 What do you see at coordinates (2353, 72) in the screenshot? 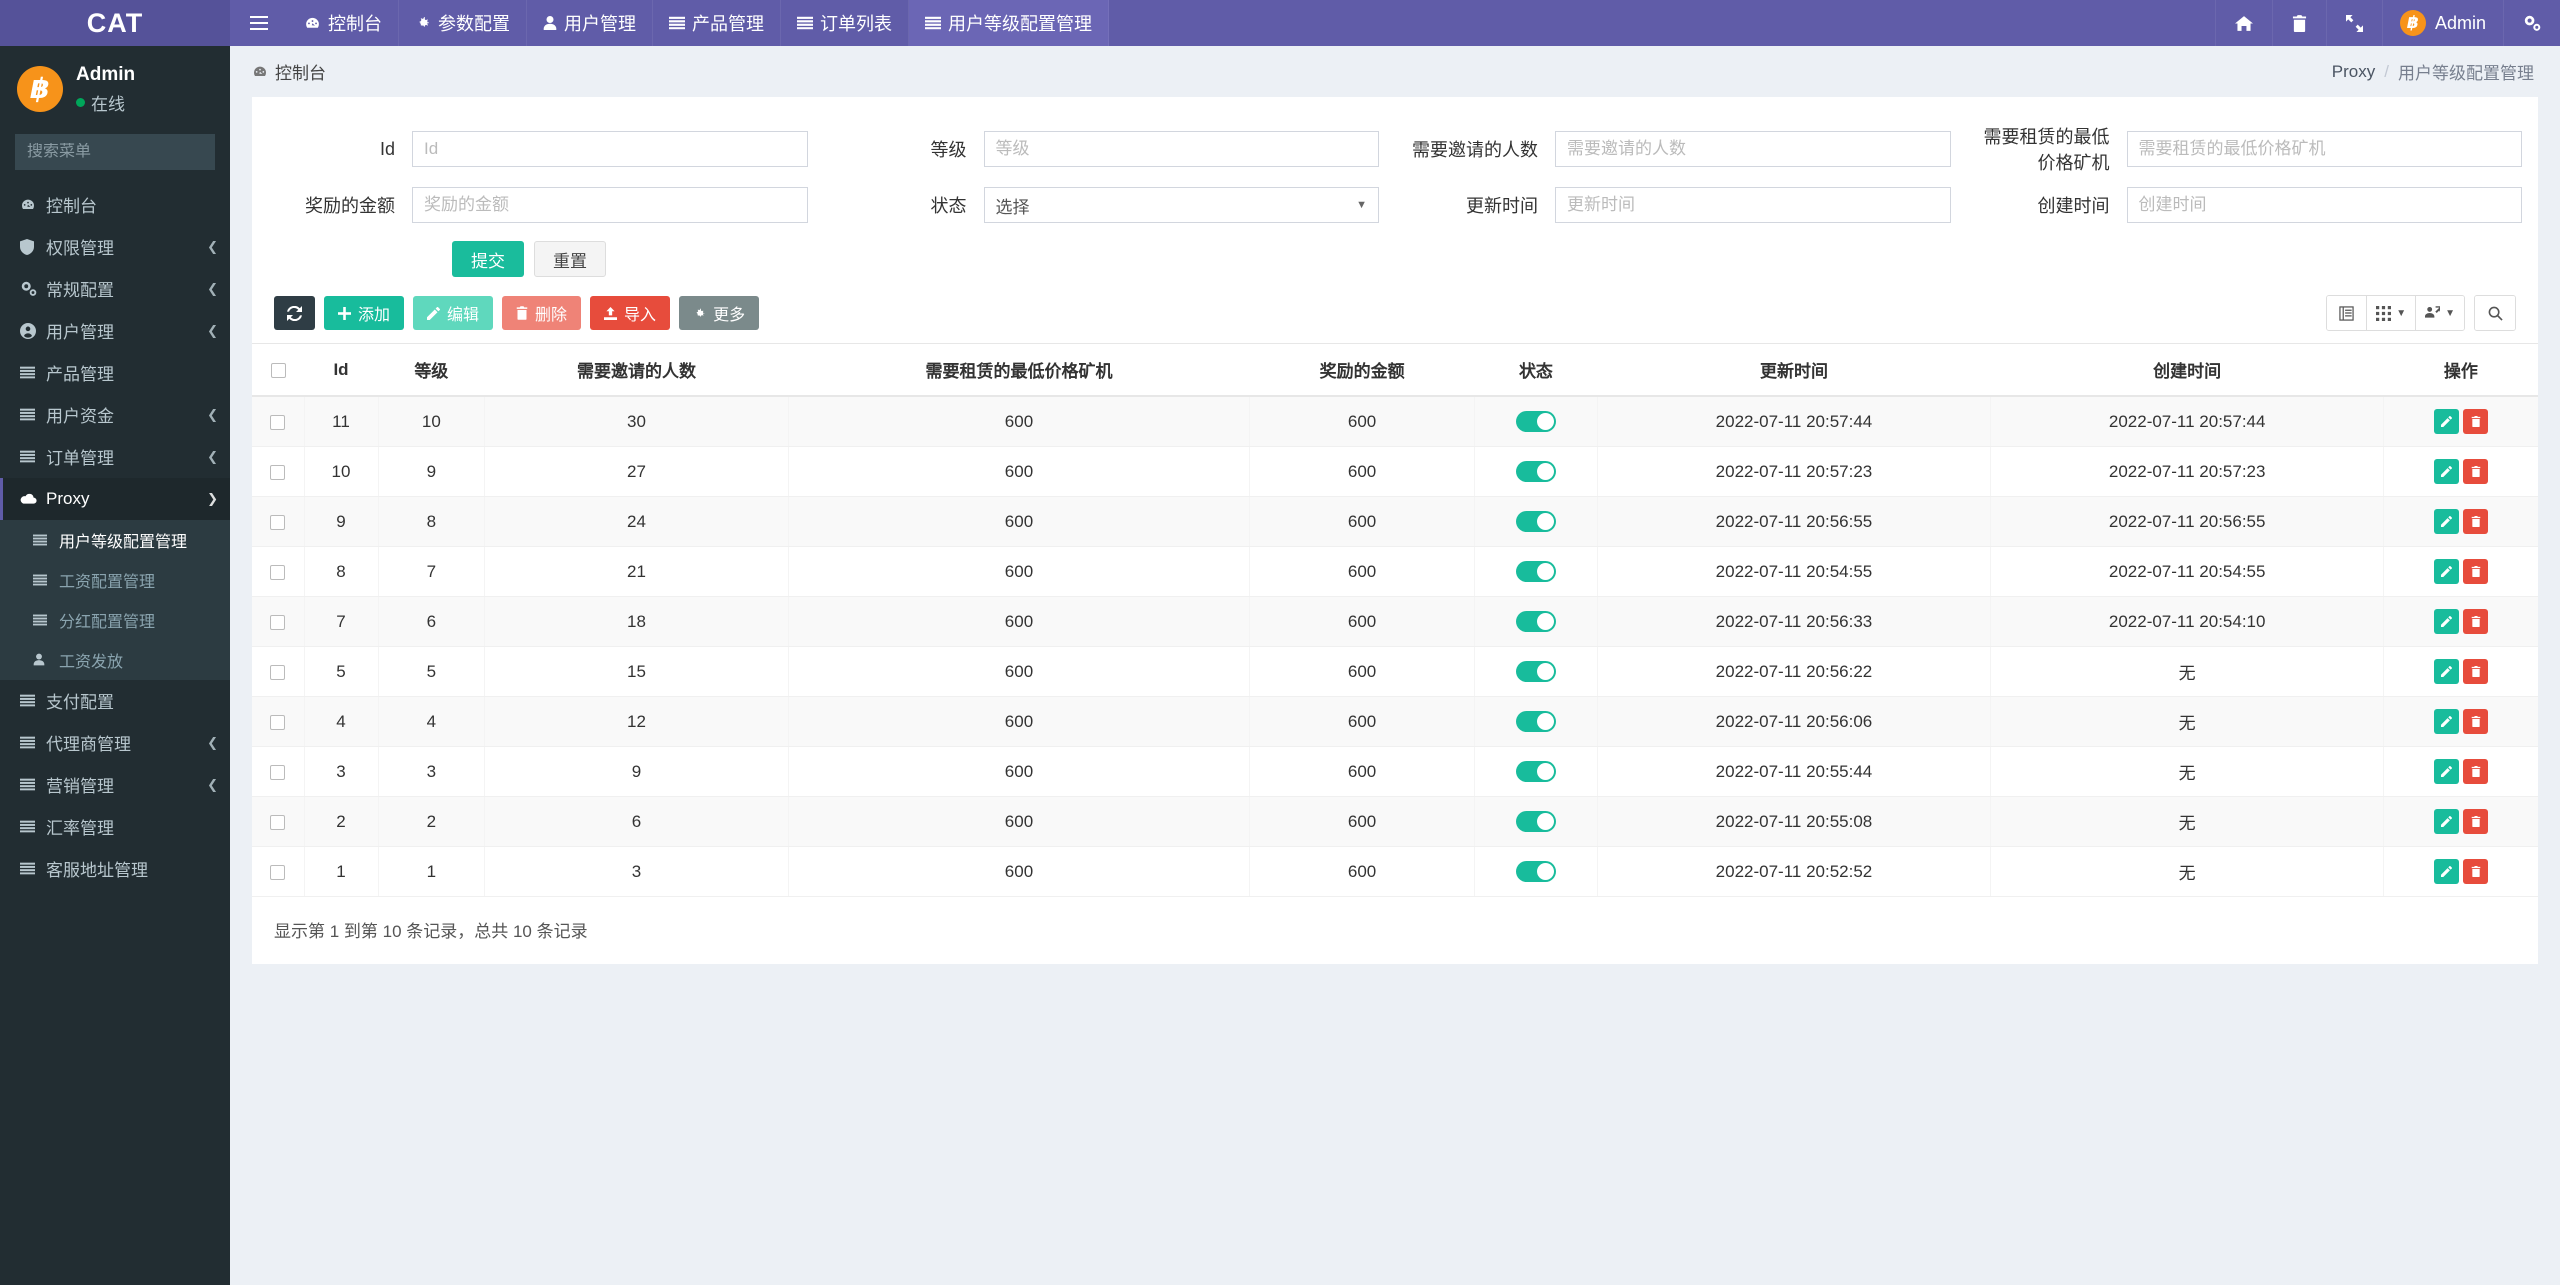
I see `breadcrumb-root: Proxy` at bounding box center [2353, 72].